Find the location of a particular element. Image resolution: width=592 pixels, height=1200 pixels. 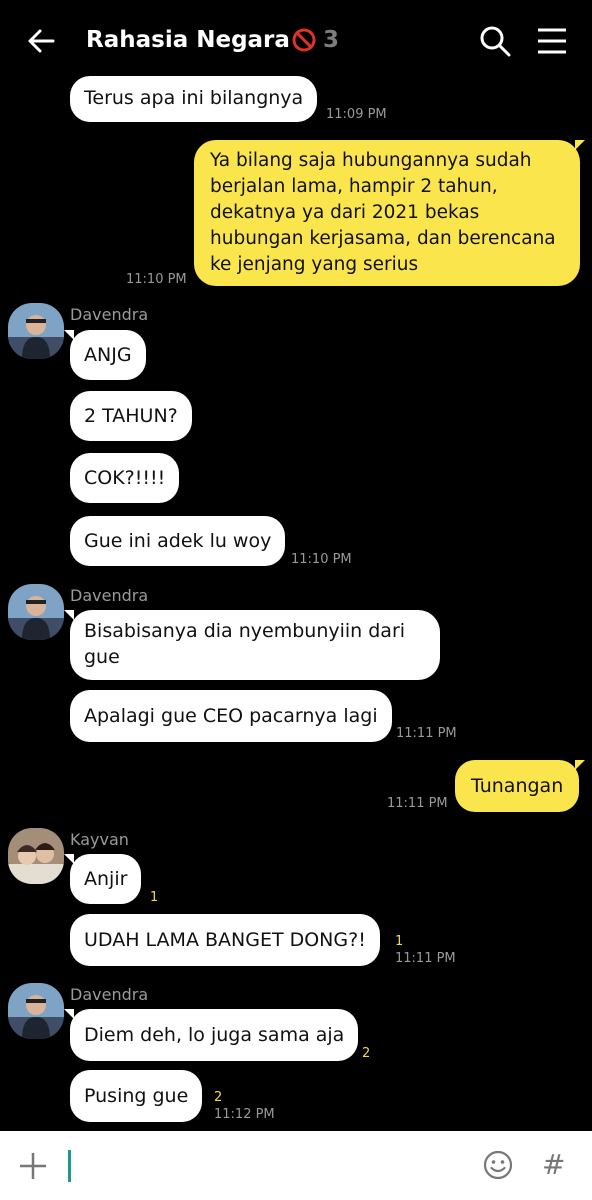

back-arrow-icon is located at coordinates (41, 41).